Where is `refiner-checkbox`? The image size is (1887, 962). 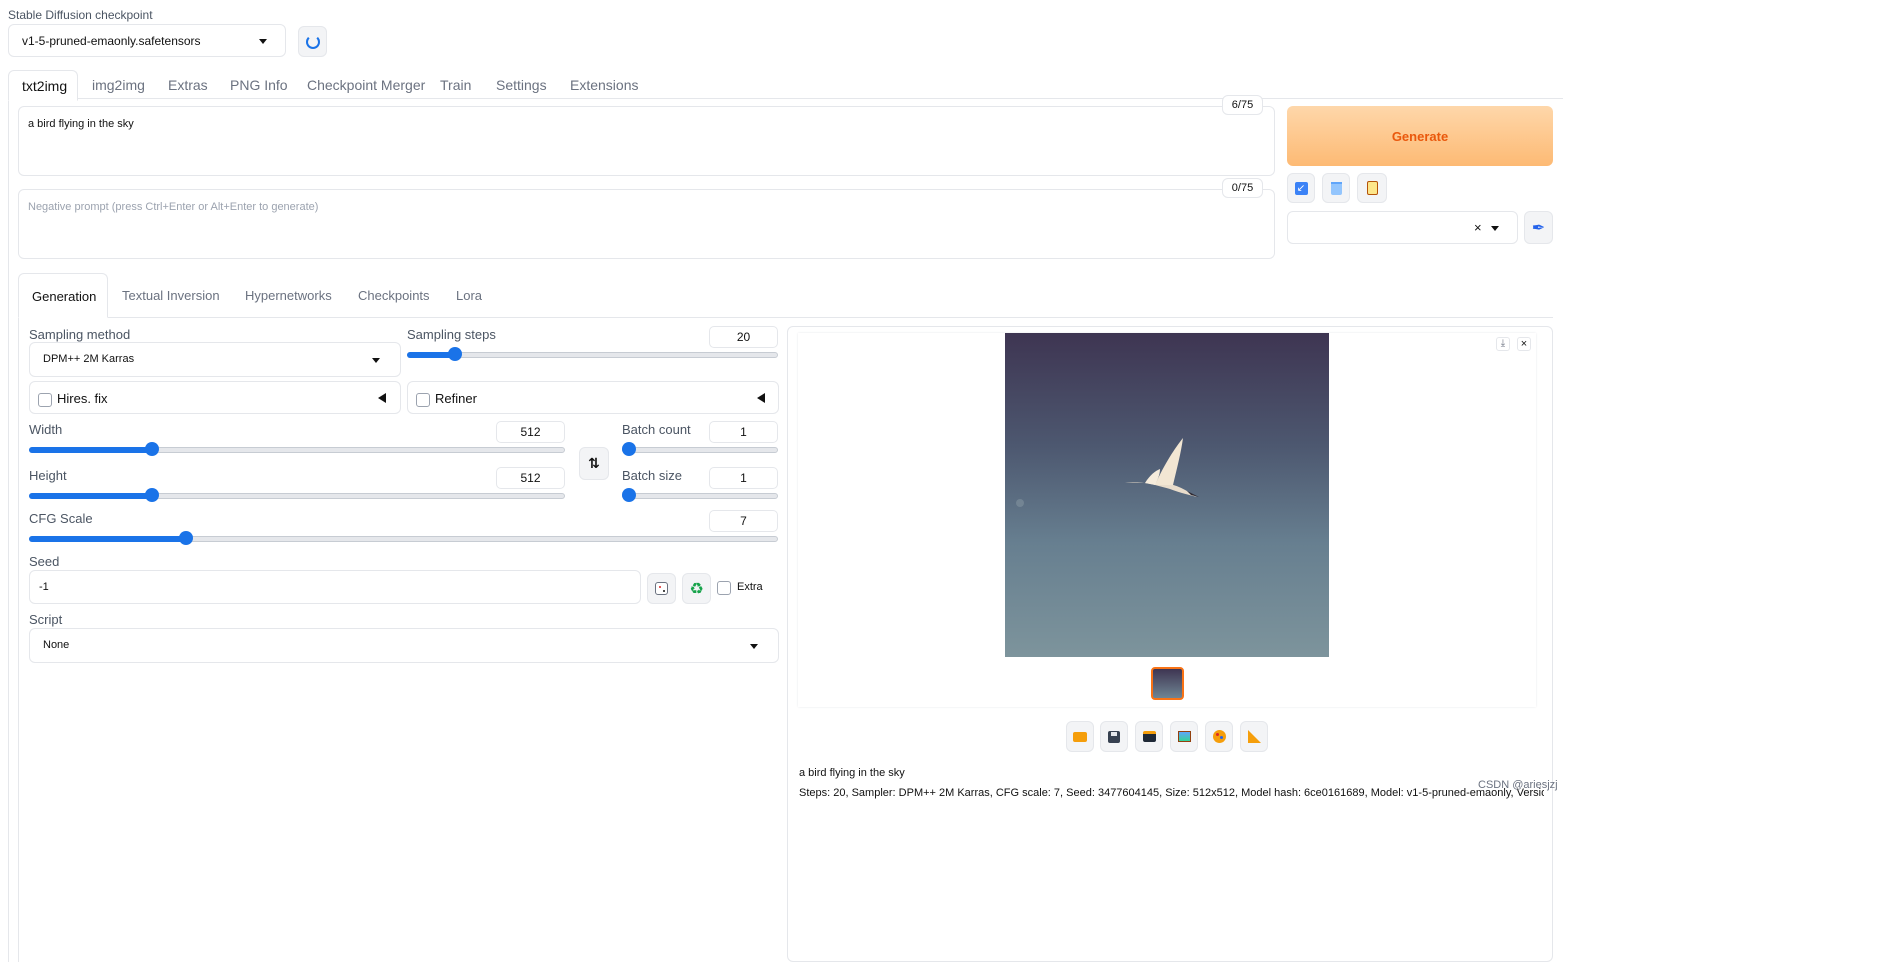
refiner-checkbox is located at coordinates (423, 400).